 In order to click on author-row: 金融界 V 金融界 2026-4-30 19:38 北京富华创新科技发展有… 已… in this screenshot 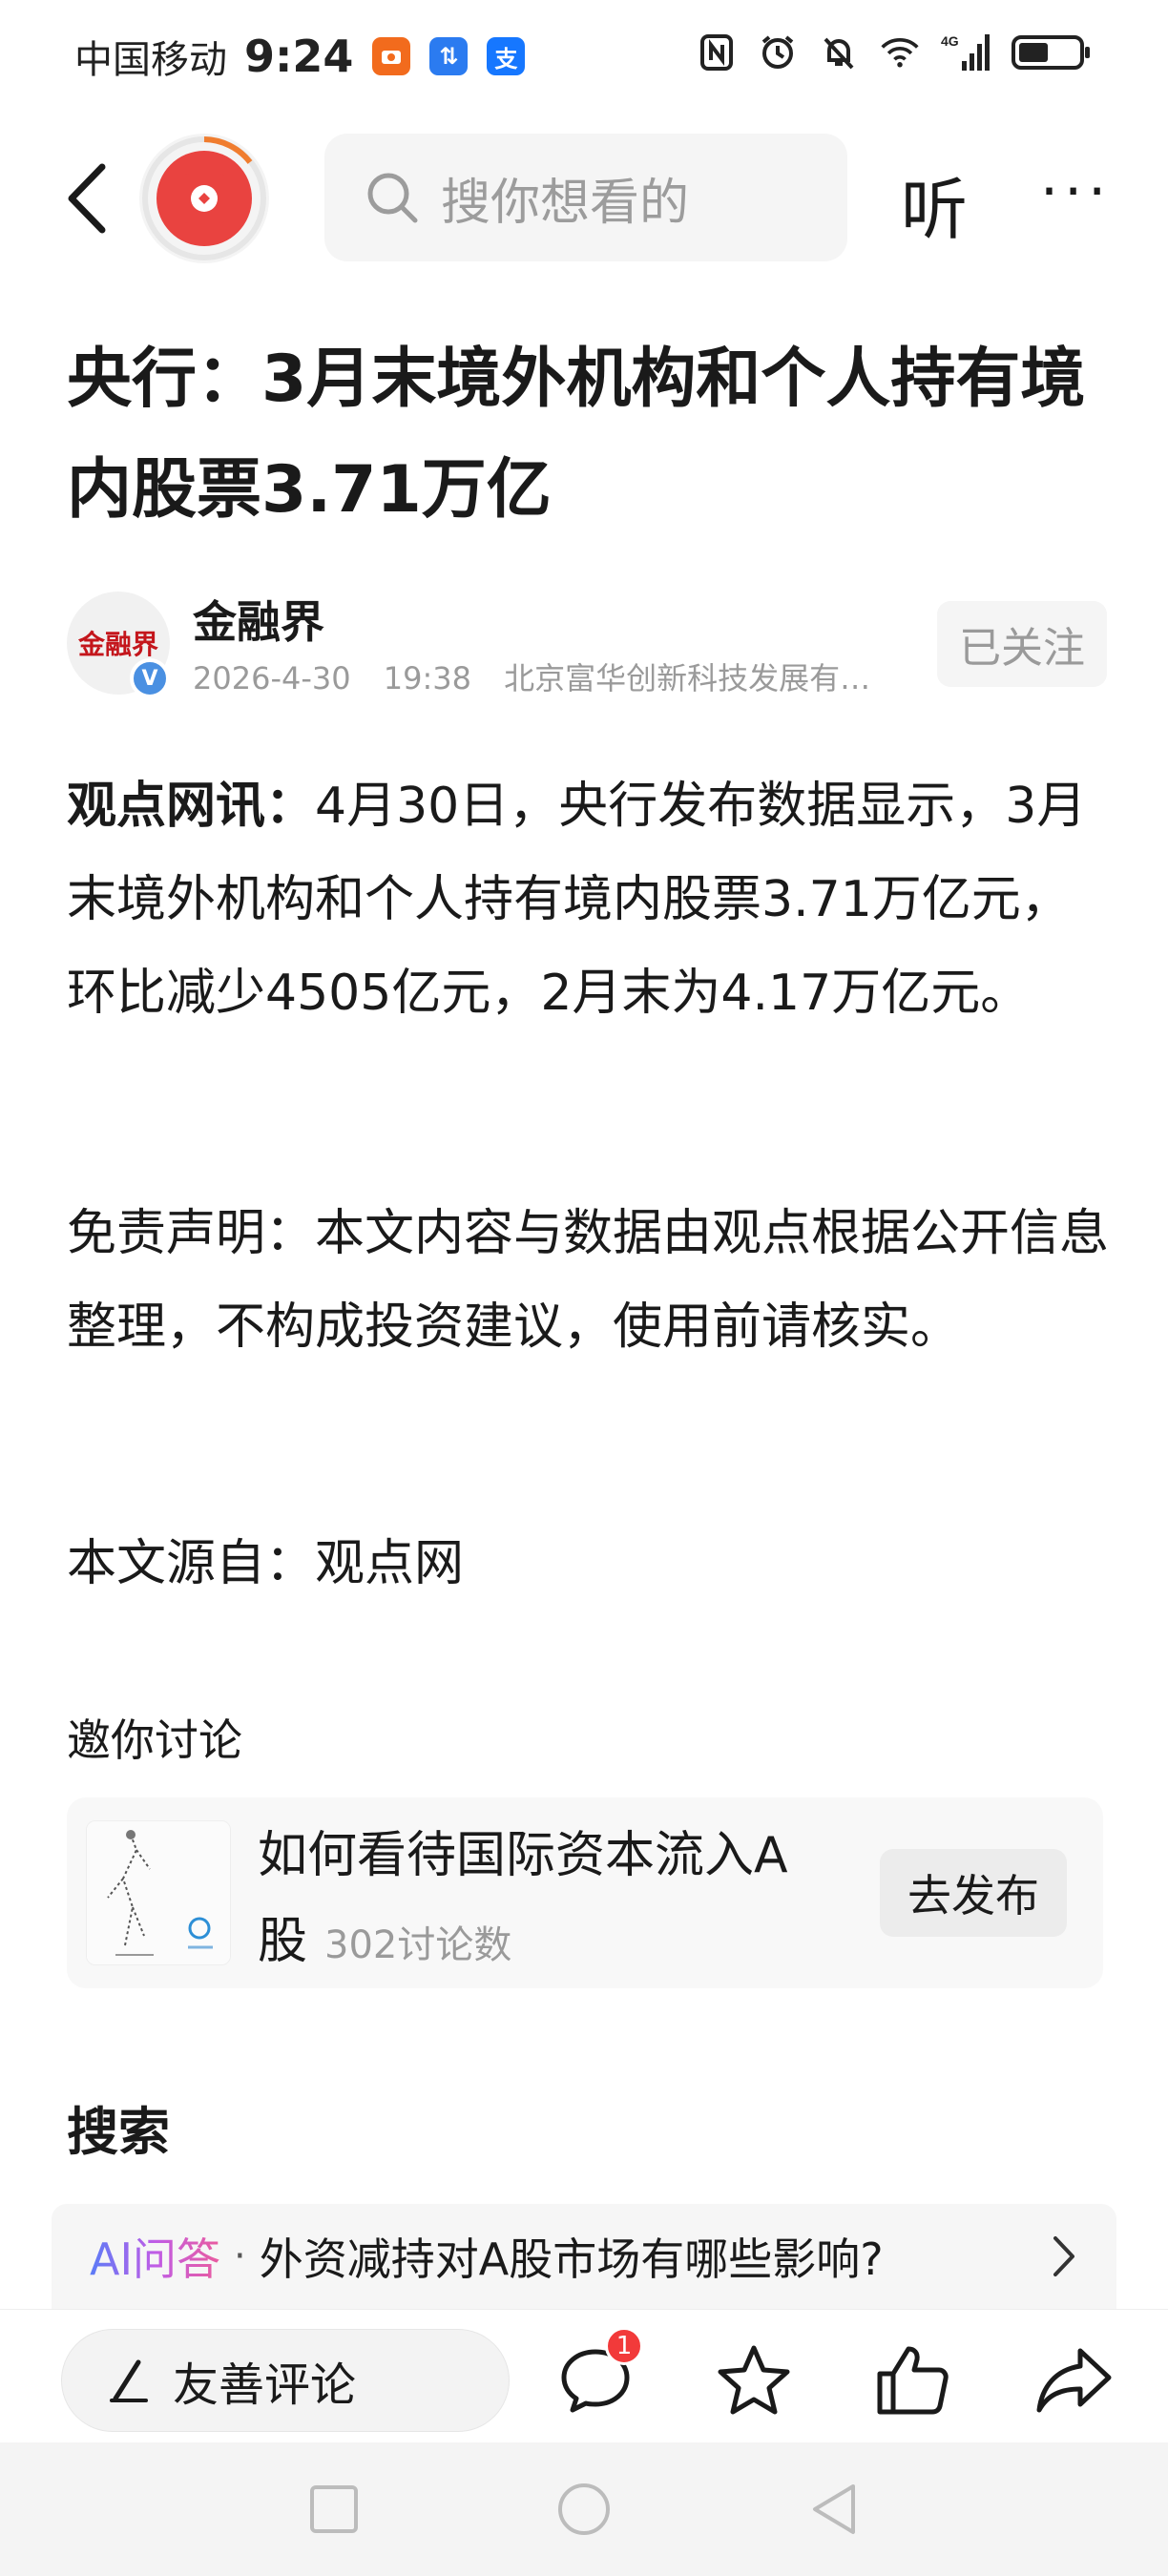, I will do `click(587, 645)`.